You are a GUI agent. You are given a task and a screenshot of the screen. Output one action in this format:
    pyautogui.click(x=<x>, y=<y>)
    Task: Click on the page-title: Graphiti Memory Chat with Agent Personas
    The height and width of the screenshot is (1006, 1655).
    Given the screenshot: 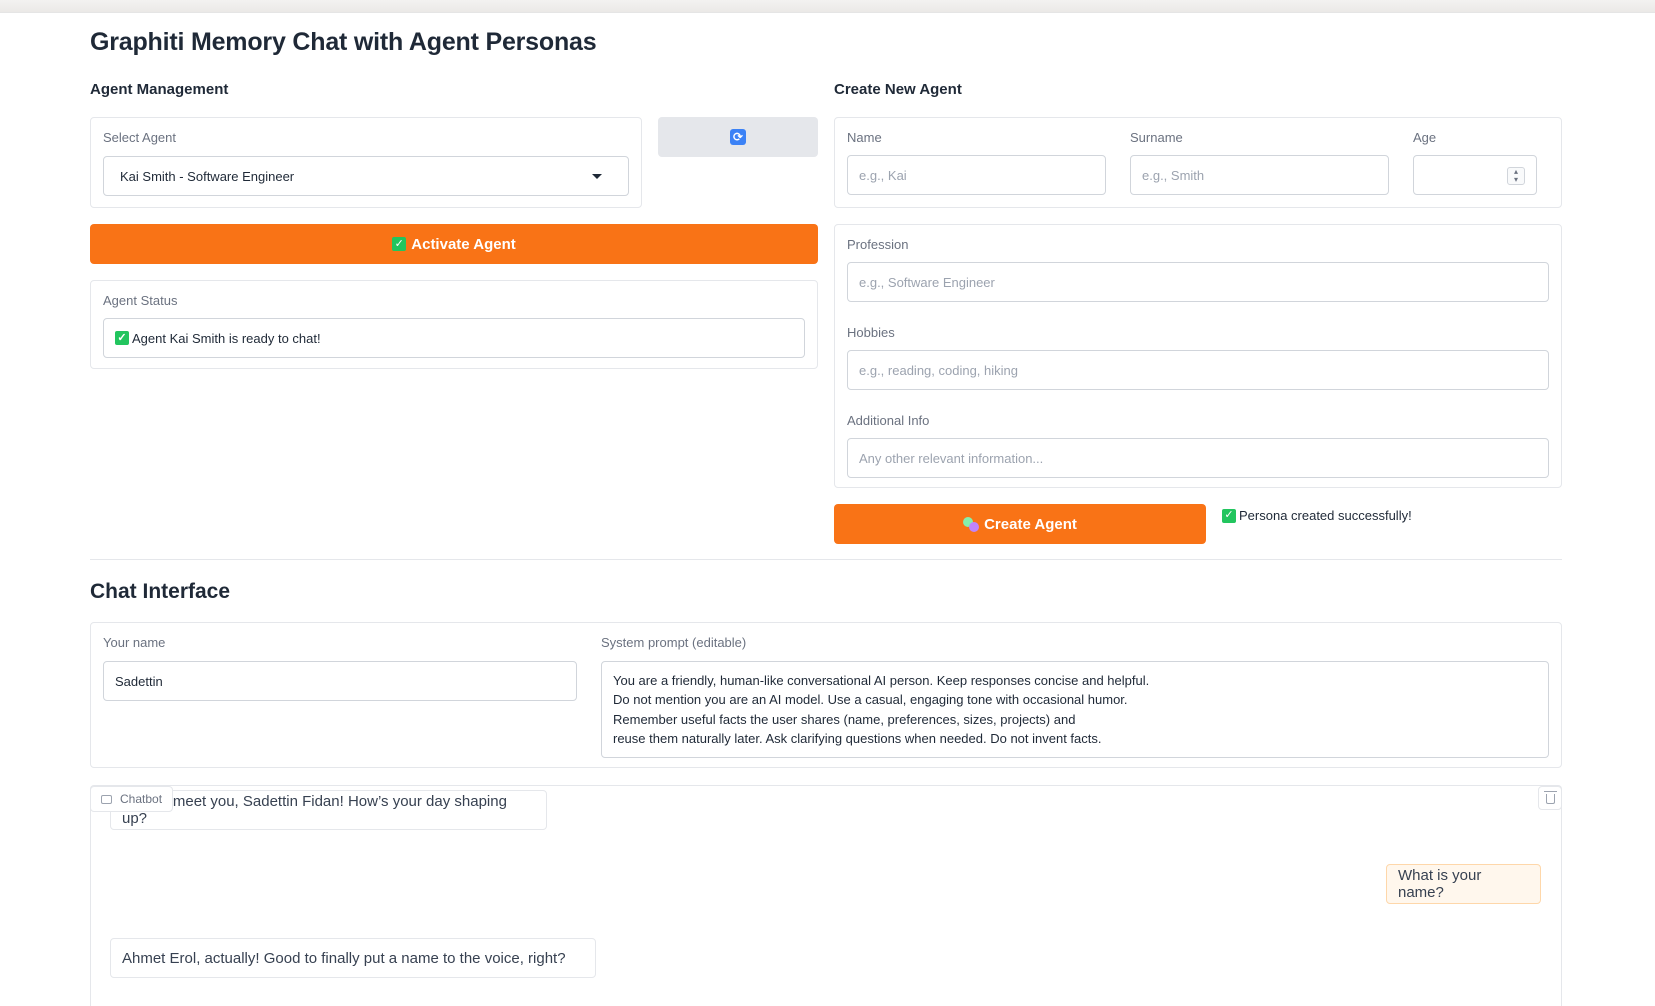 What is the action you would take?
    pyautogui.click(x=343, y=42)
    